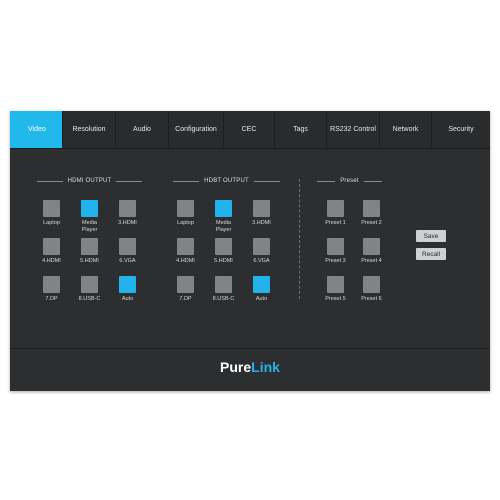 The width and height of the screenshot is (500, 500). I want to click on tab-network: Network, so click(406, 129).